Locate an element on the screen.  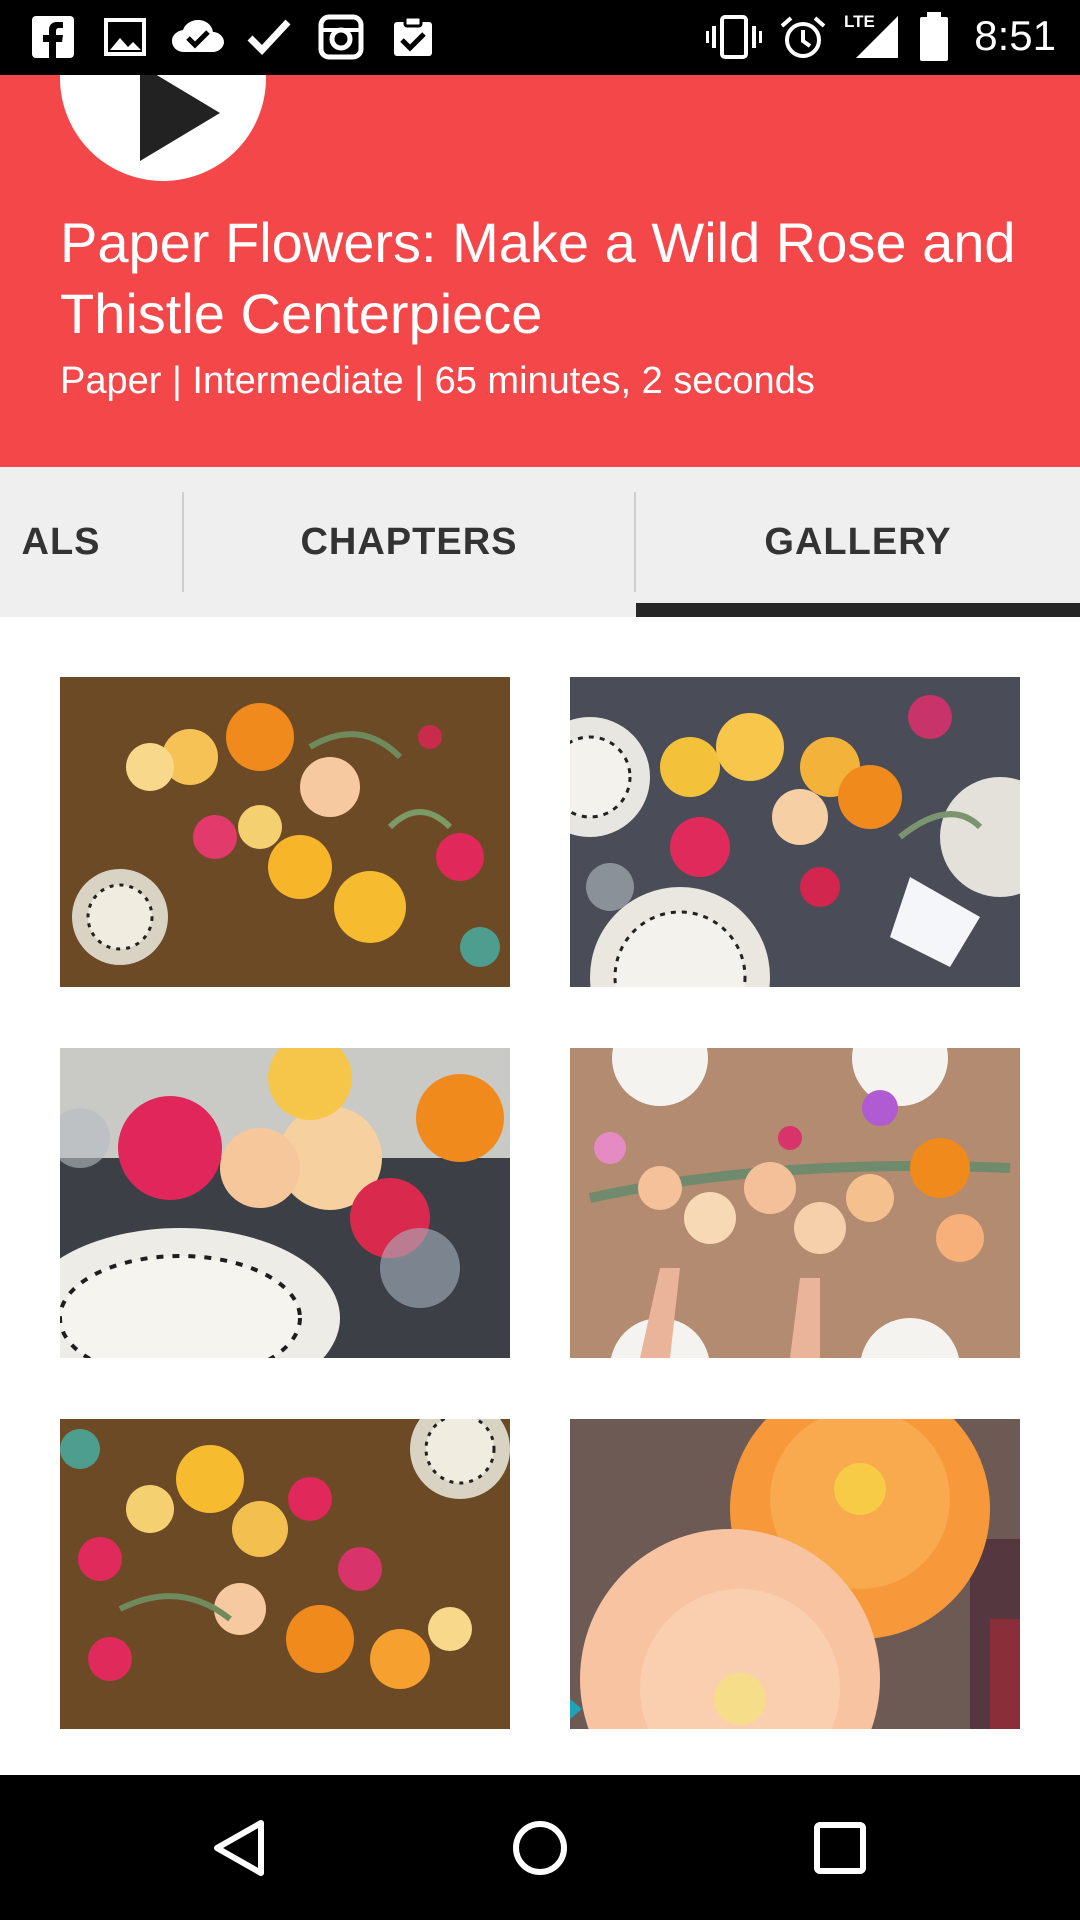
tab-label: CHAPTERS is located at coordinates (409, 541).